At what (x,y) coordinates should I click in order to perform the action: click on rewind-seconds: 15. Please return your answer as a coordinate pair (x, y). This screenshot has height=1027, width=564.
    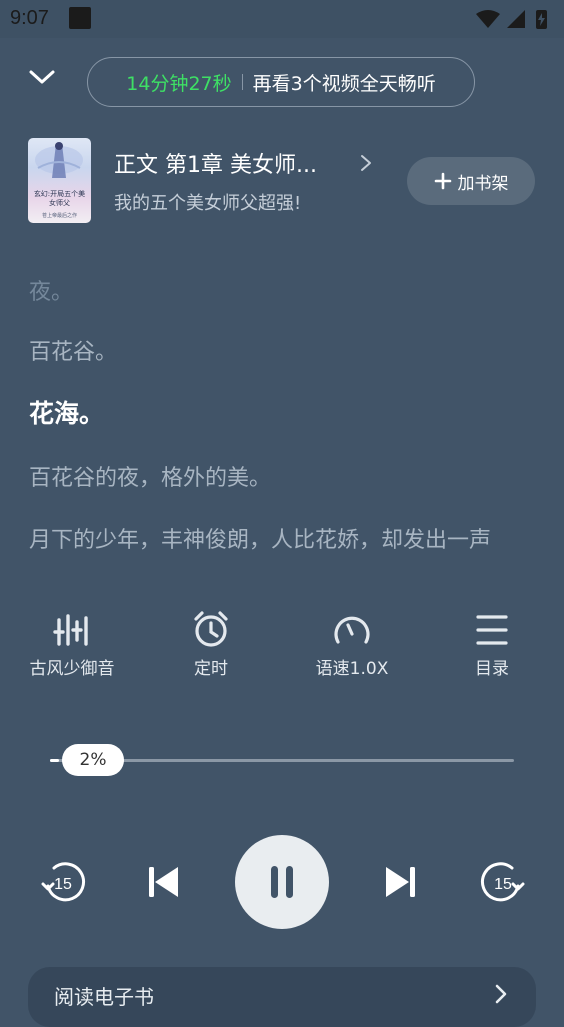
    Looking at the image, I should click on (63, 884).